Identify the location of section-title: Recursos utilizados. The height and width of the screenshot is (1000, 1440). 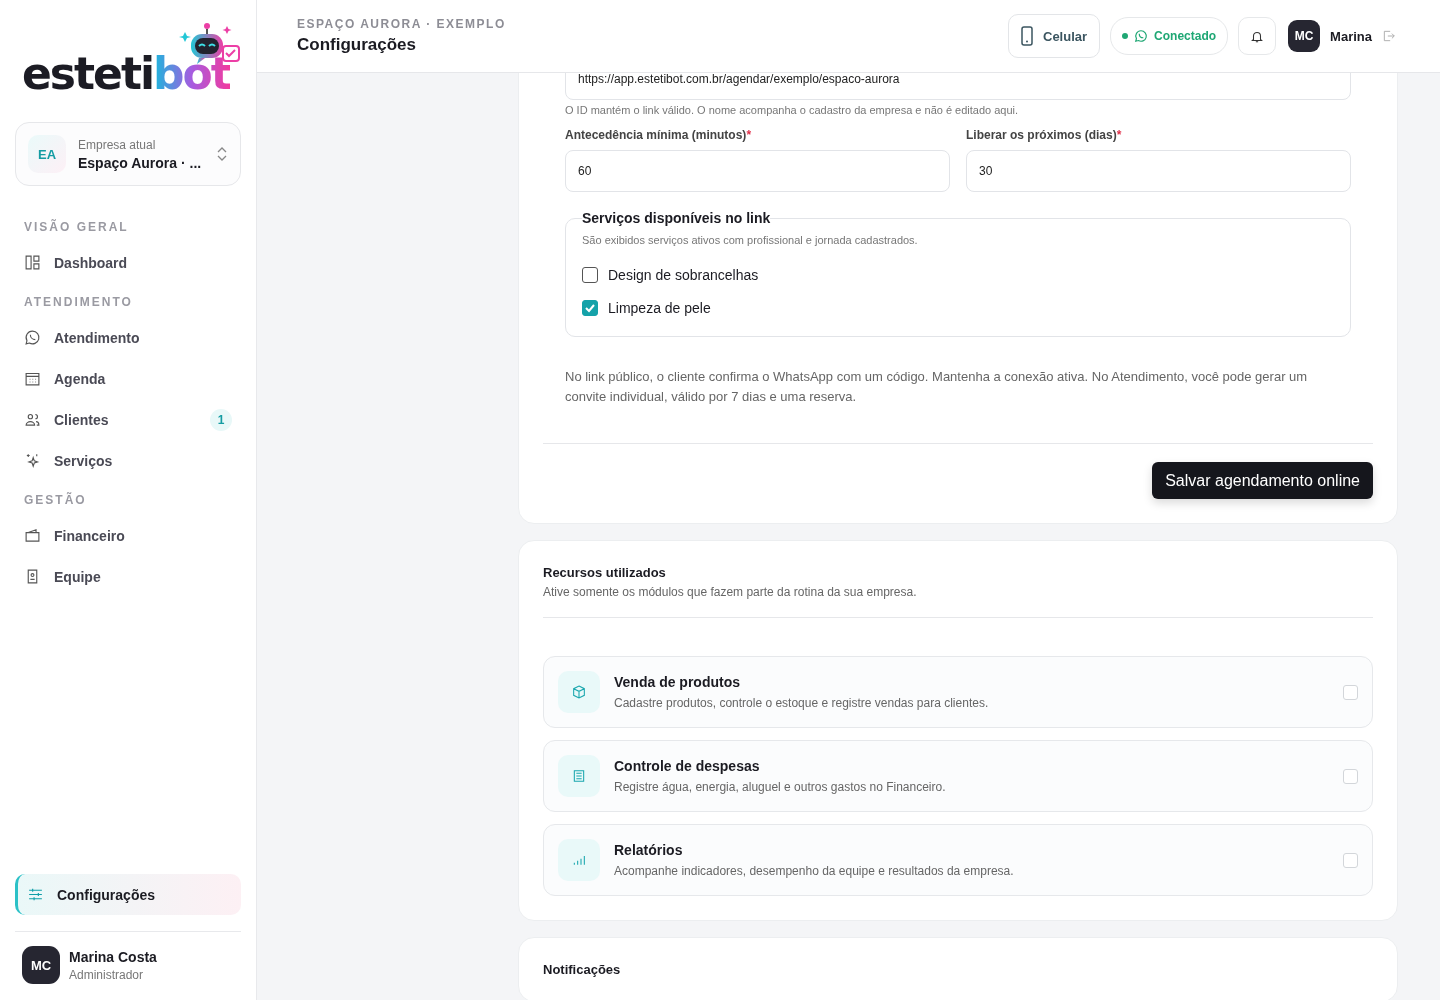
(605, 572).